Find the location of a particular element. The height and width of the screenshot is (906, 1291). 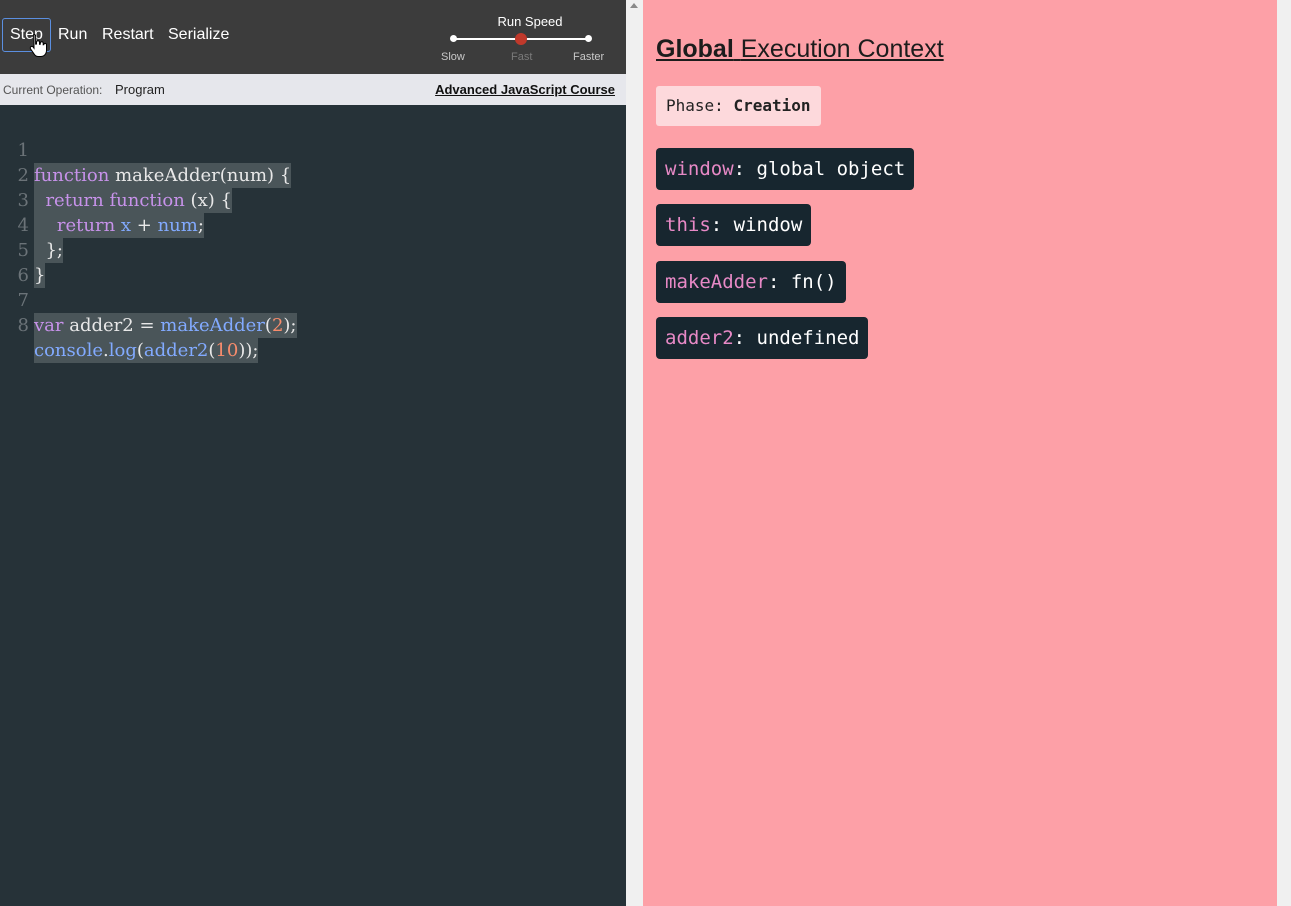

context-title: Global Execution Context is located at coordinates (800, 49).